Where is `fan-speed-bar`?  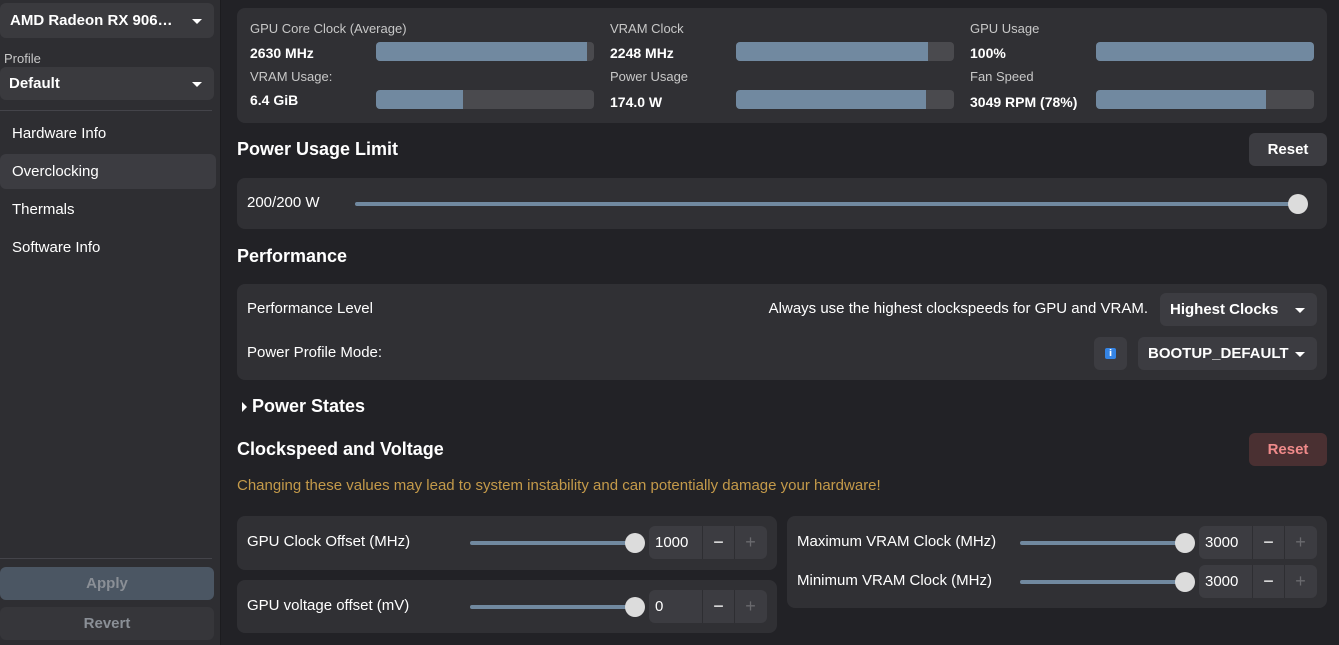
fan-speed-bar is located at coordinates (1205, 99).